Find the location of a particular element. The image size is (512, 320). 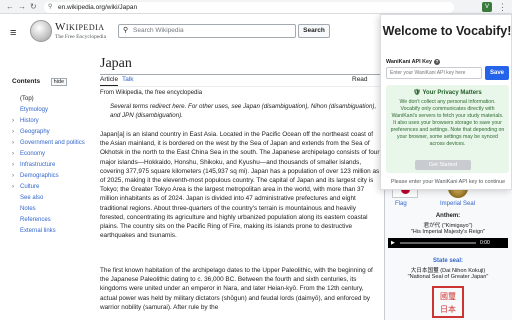

search-icon: ⚲ is located at coordinates (126, 30).